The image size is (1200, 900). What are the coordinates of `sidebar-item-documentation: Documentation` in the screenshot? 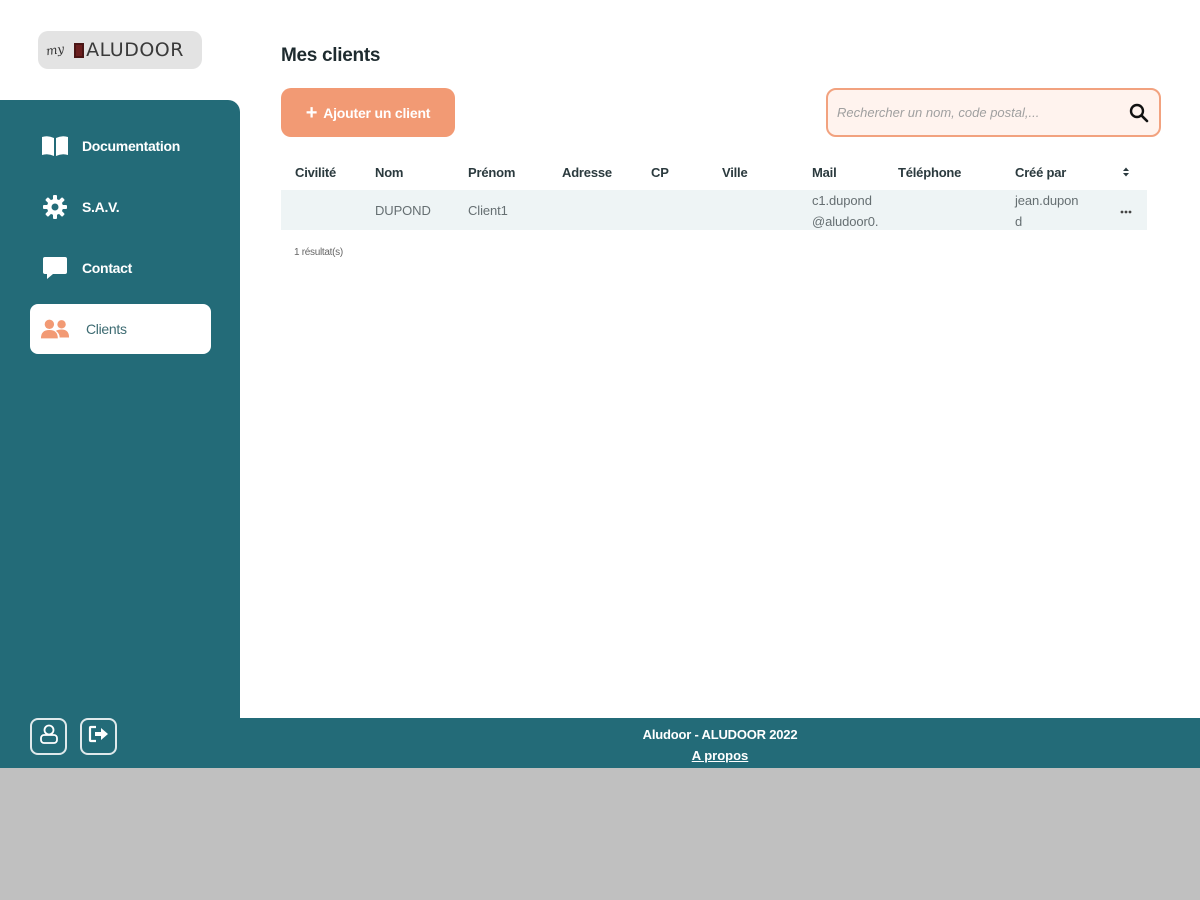 It's located at (120, 146).